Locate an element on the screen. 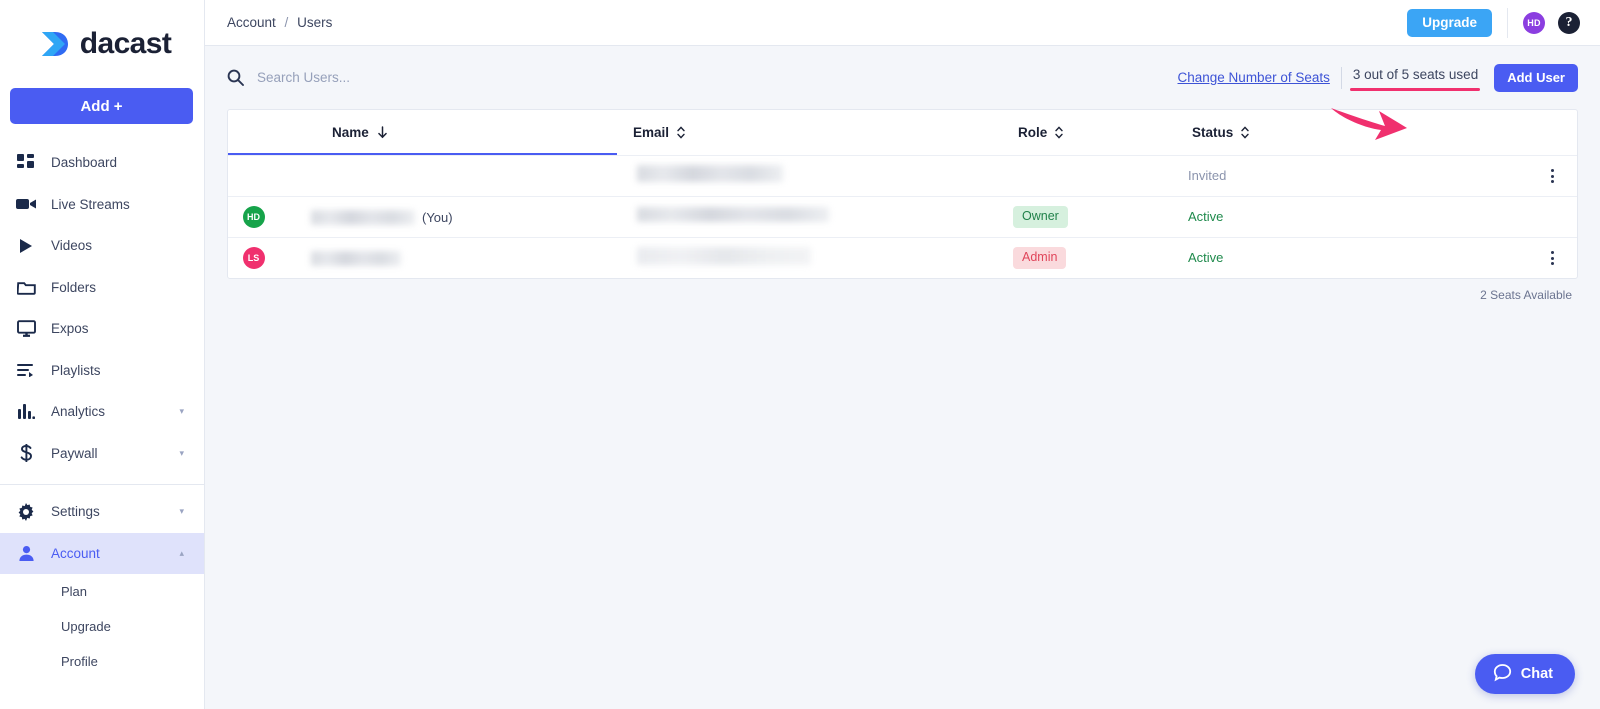 Image resolution: width=1600 pixels, height=709 pixels. chat-label: Chat is located at coordinates (1536, 674).